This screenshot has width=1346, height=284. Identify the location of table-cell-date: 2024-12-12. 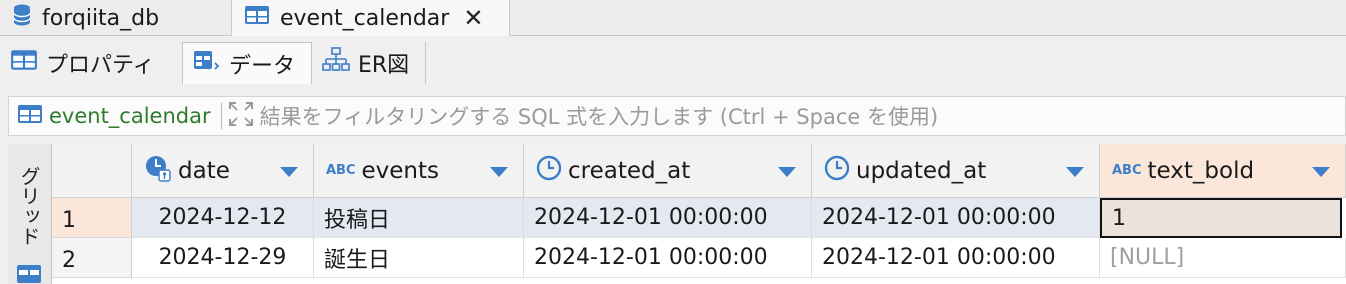
(223, 218).